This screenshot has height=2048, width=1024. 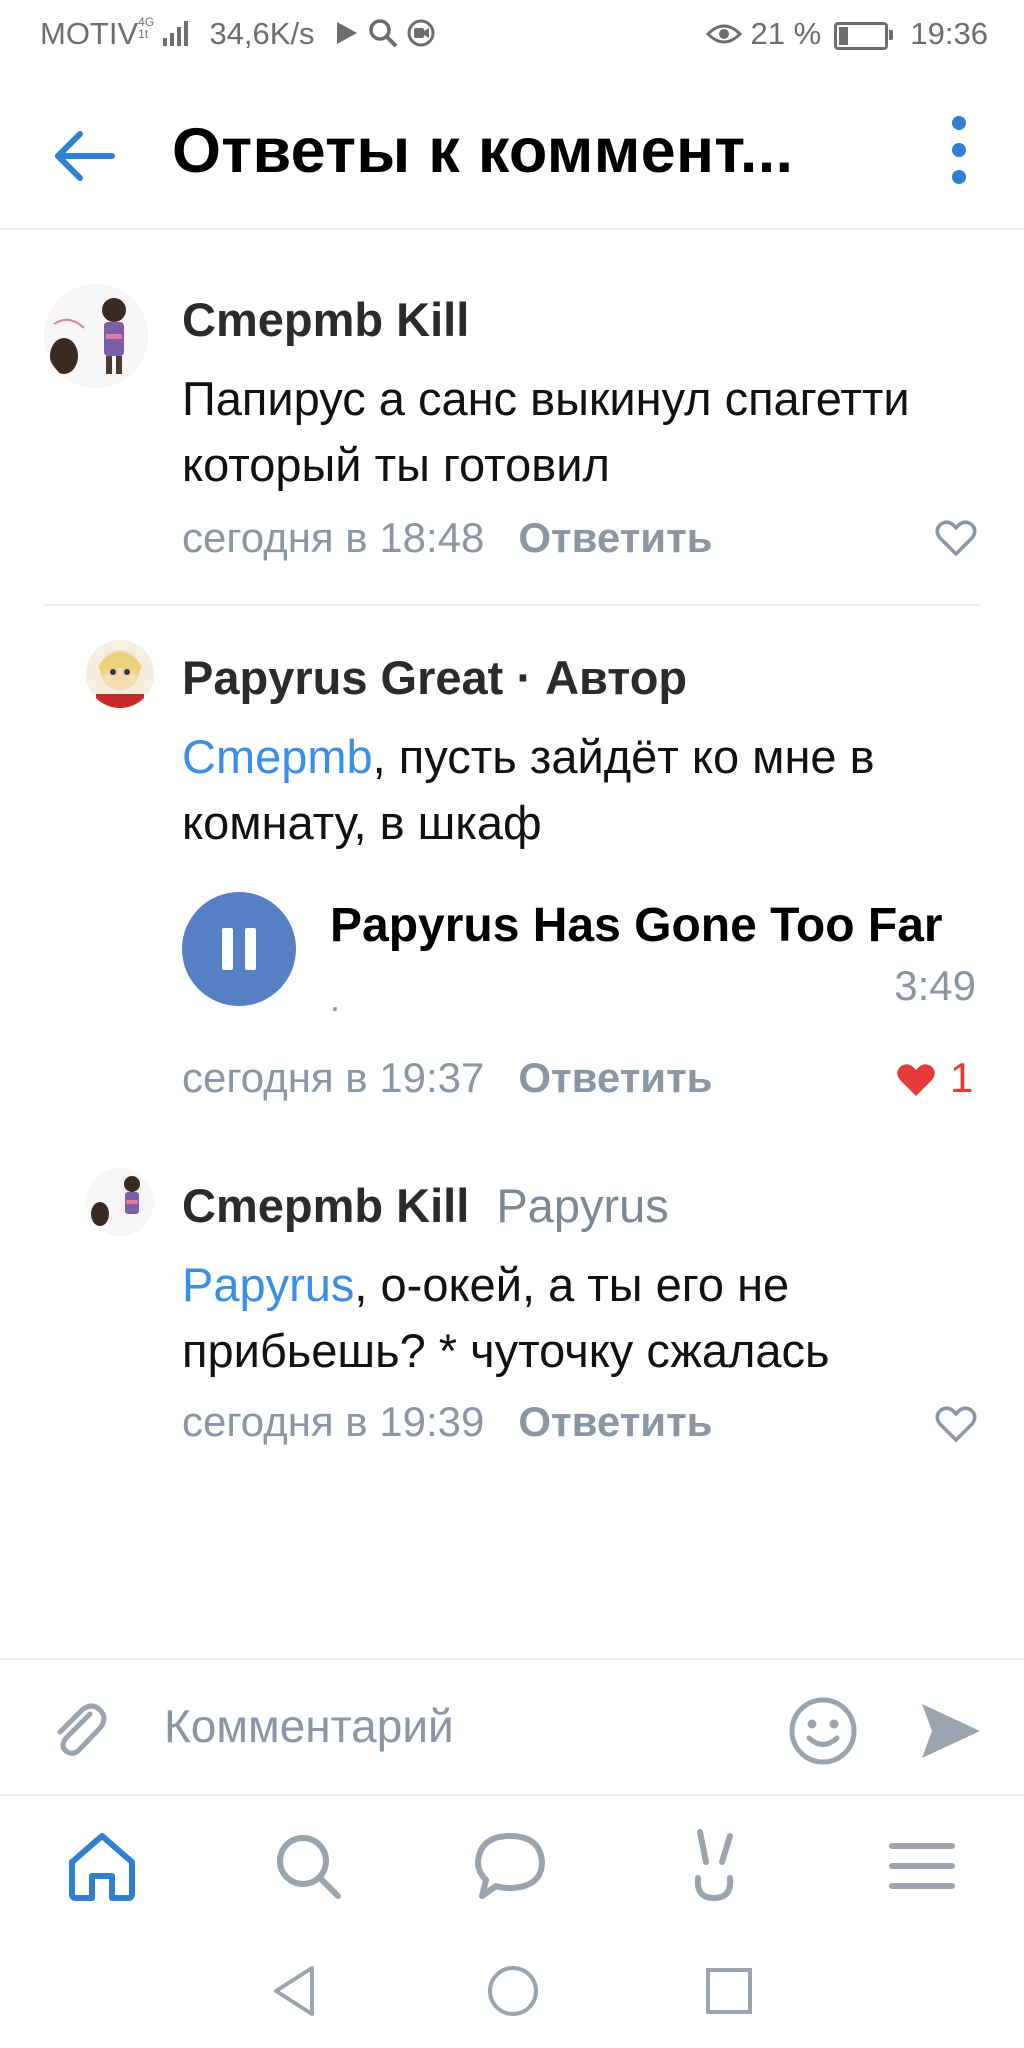 I want to click on search-status-icon, so click(x=383, y=33).